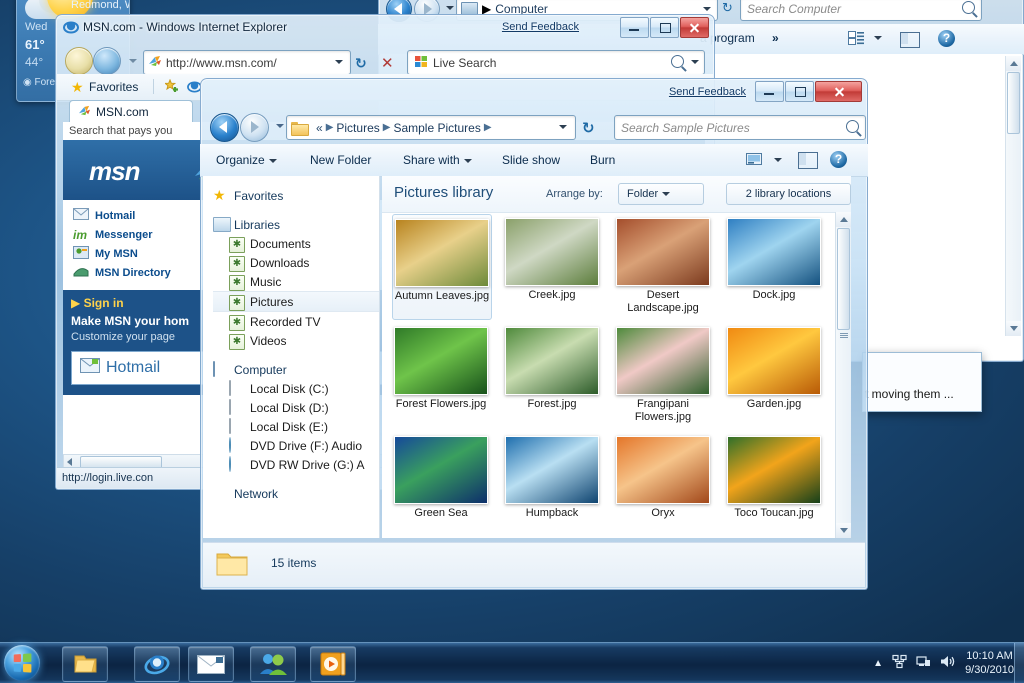 The width and height of the screenshot is (1024, 683). Describe the element at coordinates (852, 126) in the screenshot. I see `explorer-search-icon` at that location.